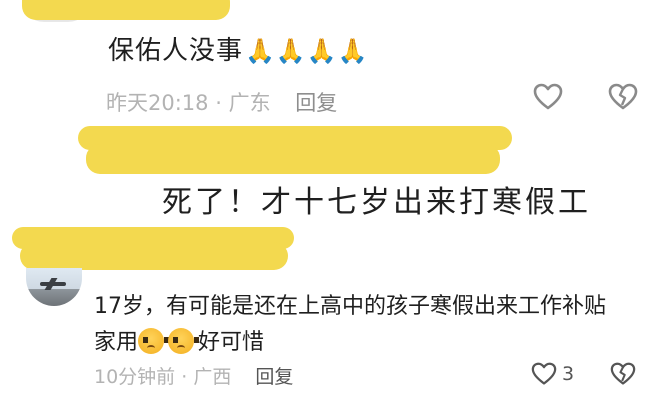  I want to click on comment-text-suffix: 好可惜, so click(231, 342).